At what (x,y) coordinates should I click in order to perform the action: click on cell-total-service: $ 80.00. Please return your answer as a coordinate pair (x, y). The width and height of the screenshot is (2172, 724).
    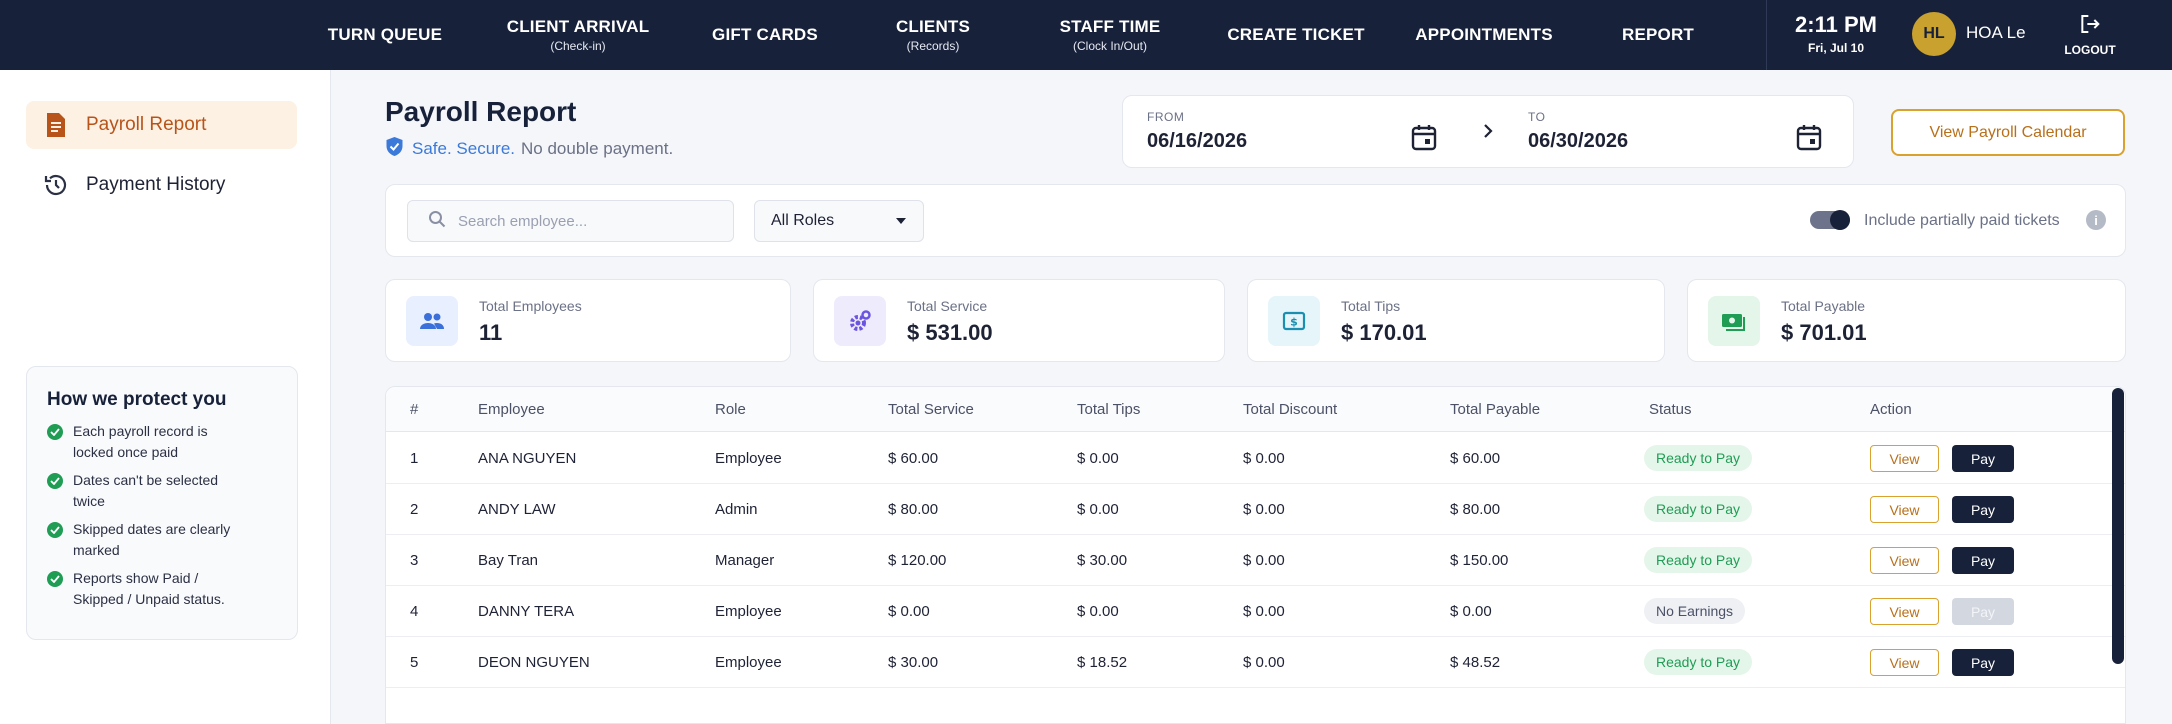
    Looking at the image, I should click on (913, 509).